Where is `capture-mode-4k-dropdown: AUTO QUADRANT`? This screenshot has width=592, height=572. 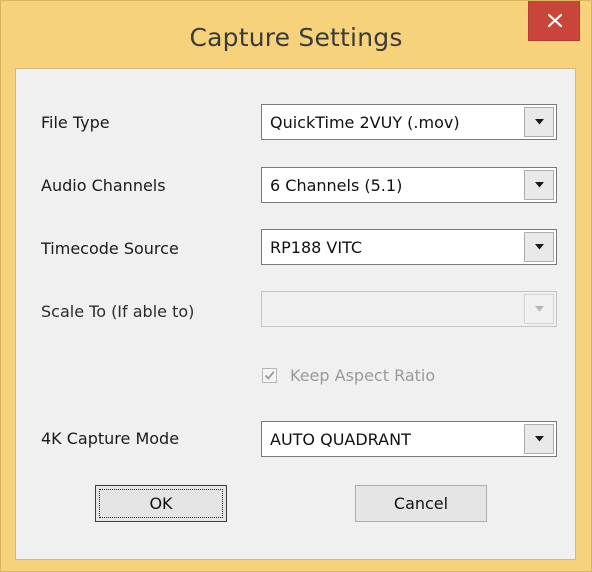
capture-mode-4k-dropdown: AUTO QUADRANT is located at coordinates (409, 439).